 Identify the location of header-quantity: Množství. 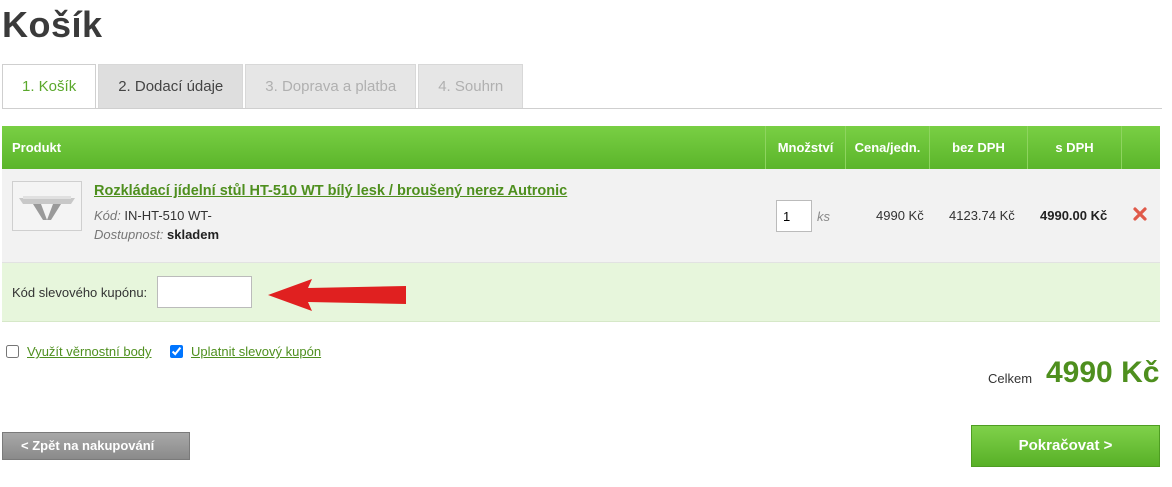
(806, 147).